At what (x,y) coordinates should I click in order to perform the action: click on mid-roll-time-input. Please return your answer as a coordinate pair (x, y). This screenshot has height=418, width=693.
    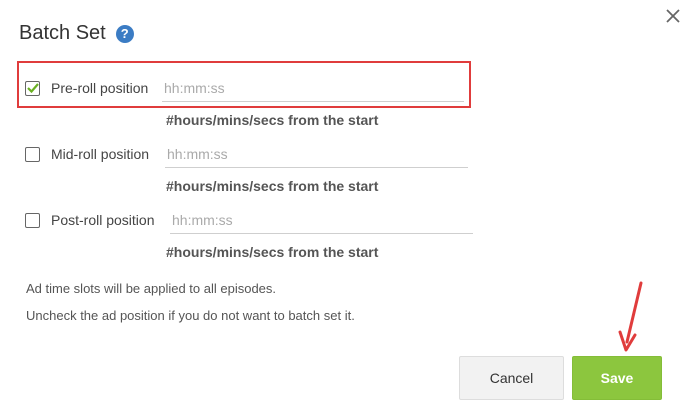
    Looking at the image, I should click on (316, 154).